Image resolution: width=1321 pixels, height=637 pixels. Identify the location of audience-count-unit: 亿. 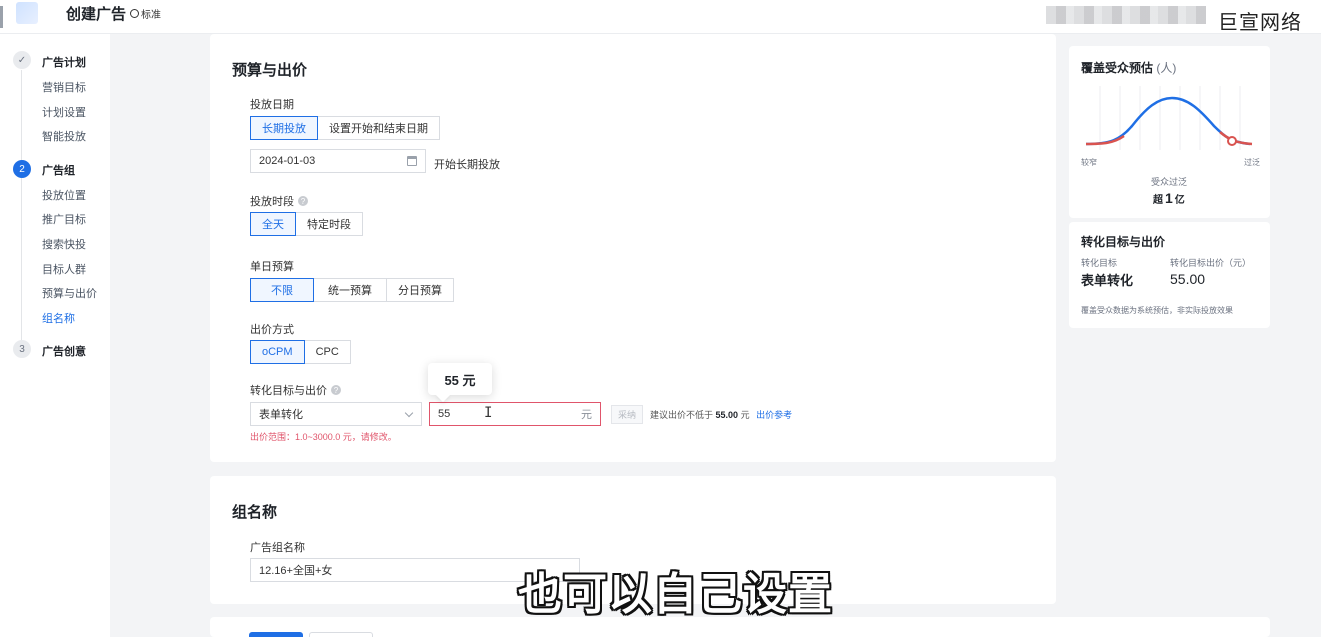
(1179, 200).